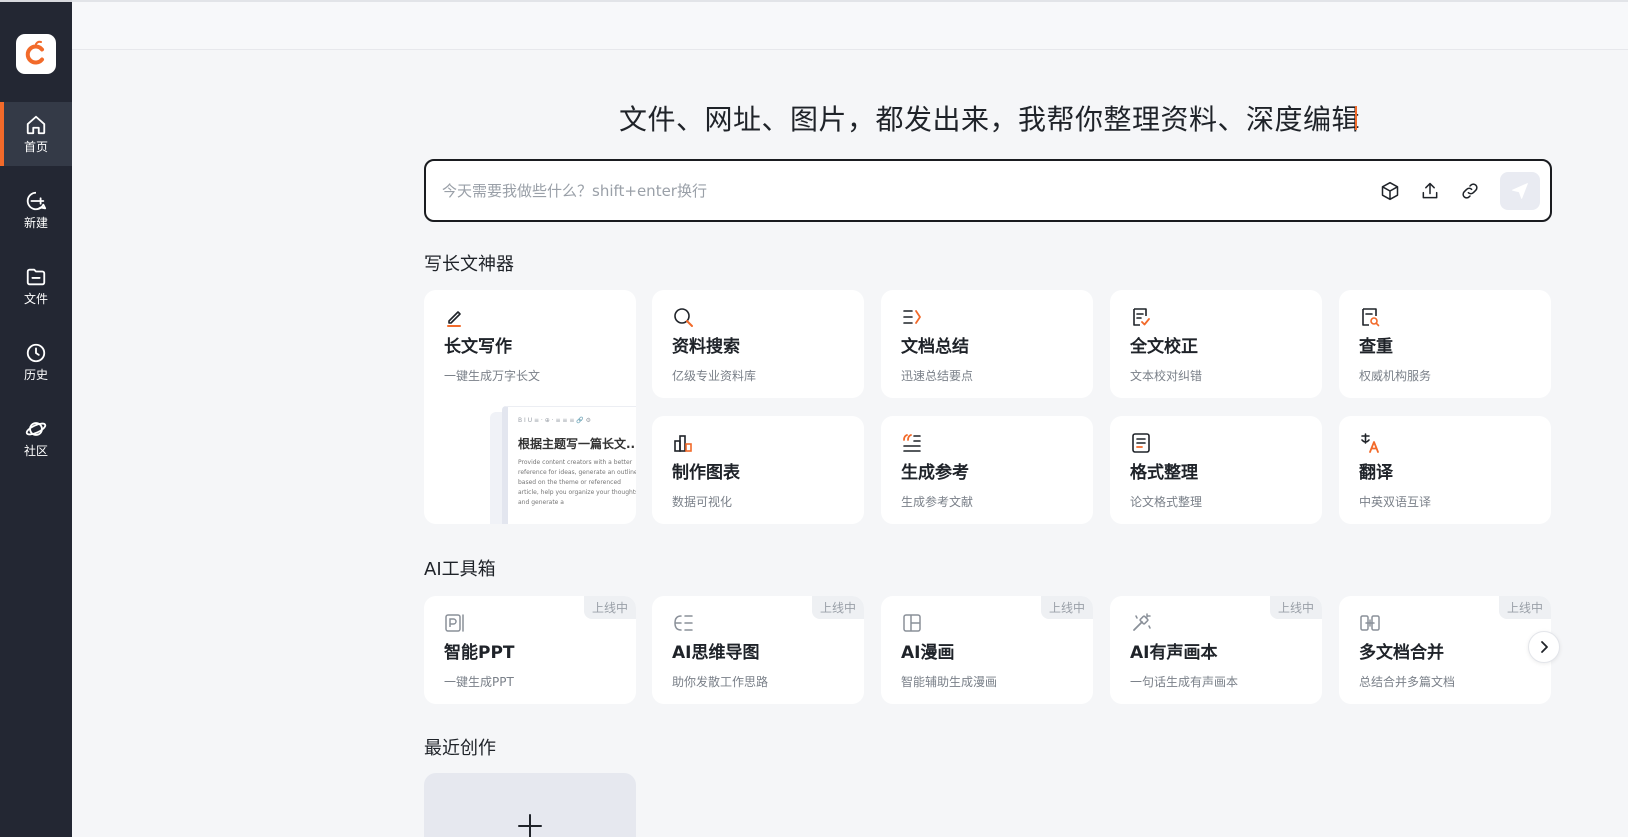 Image resolution: width=1628 pixels, height=837 pixels. I want to click on card-title: 多文档合并, so click(1401, 653).